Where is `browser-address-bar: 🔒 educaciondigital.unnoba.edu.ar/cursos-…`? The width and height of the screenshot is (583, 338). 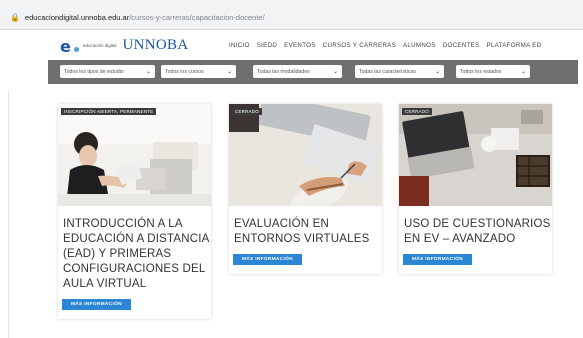
browser-address-bar: 🔒 educaciondigital.unnoba.edu.ar/cursos-… is located at coordinates (291, 15).